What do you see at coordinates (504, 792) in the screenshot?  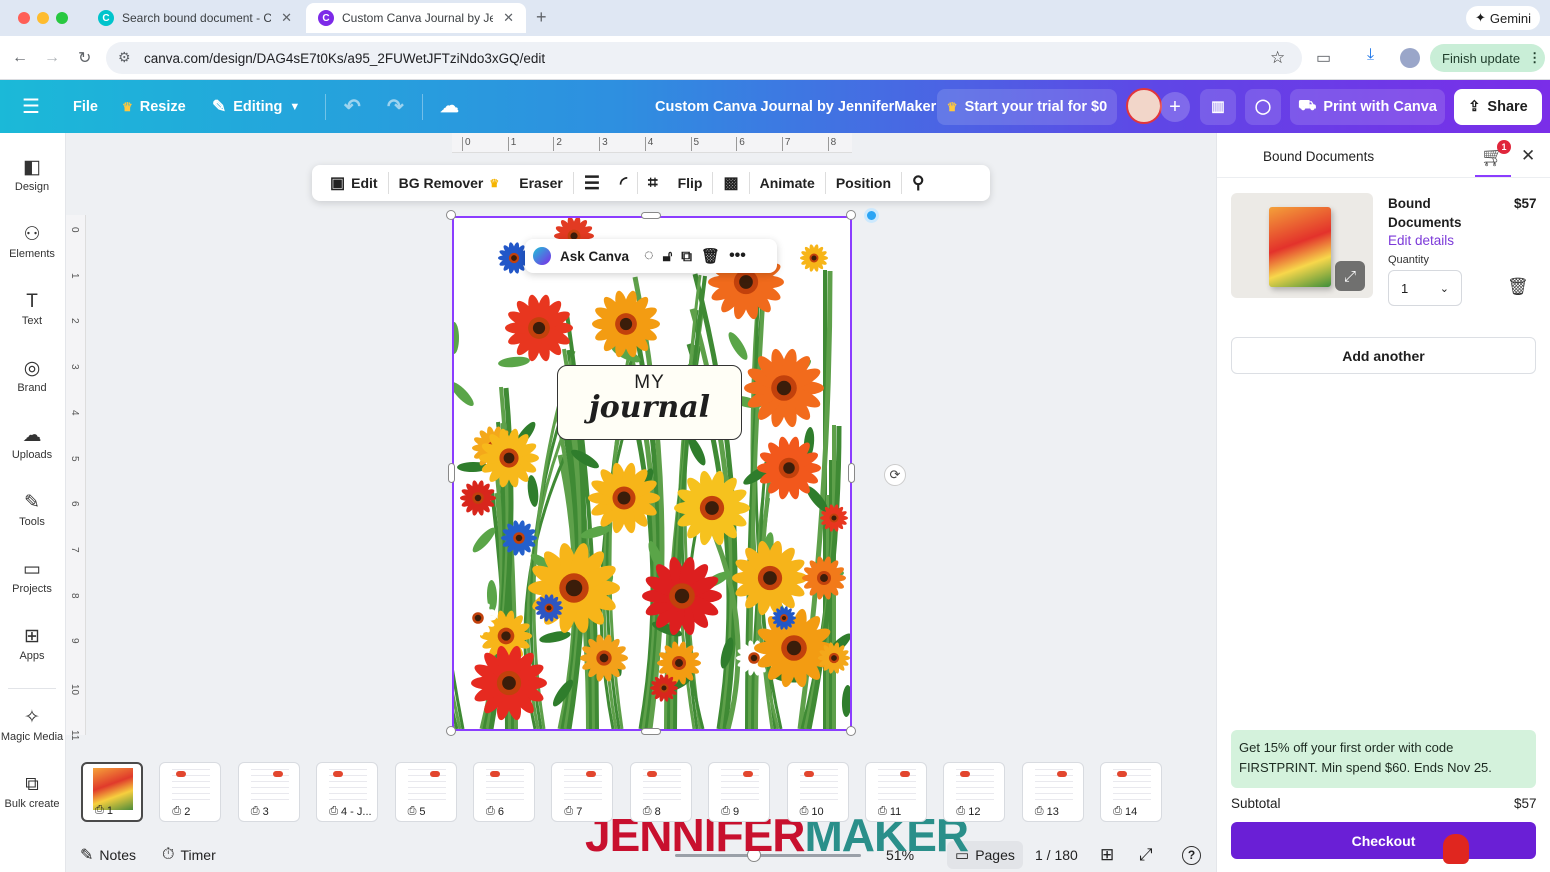 I see `page-thumbnail: ⎙ 6` at bounding box center [504, 792].